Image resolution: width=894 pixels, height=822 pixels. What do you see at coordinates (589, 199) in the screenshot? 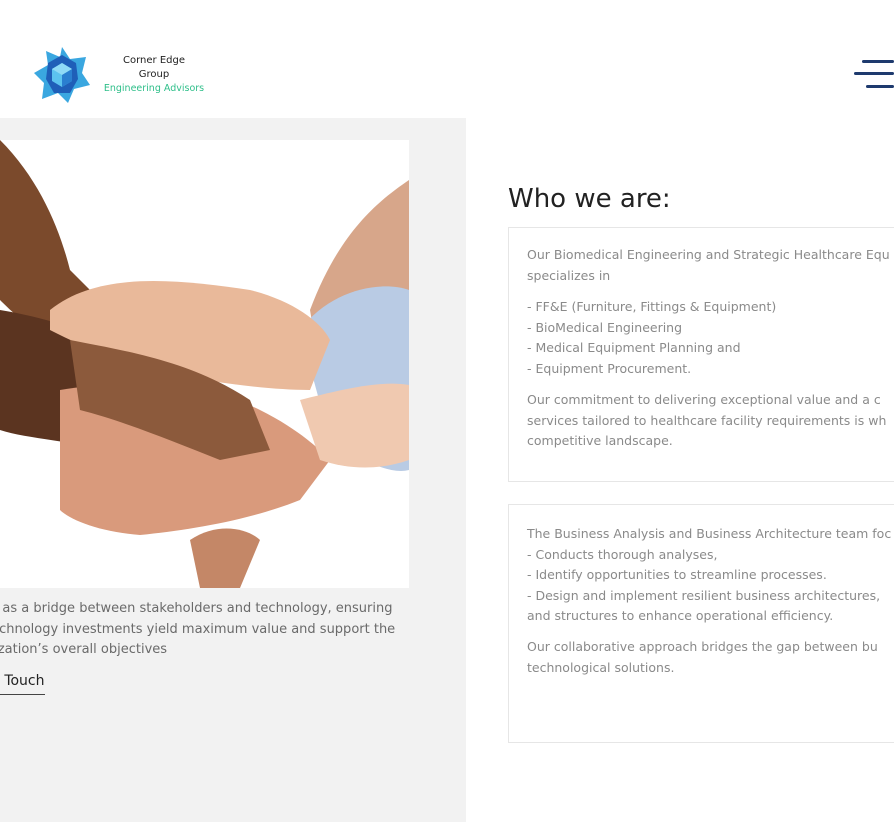
I see `section-title: Who we are:` at bounding box center [589, 199].